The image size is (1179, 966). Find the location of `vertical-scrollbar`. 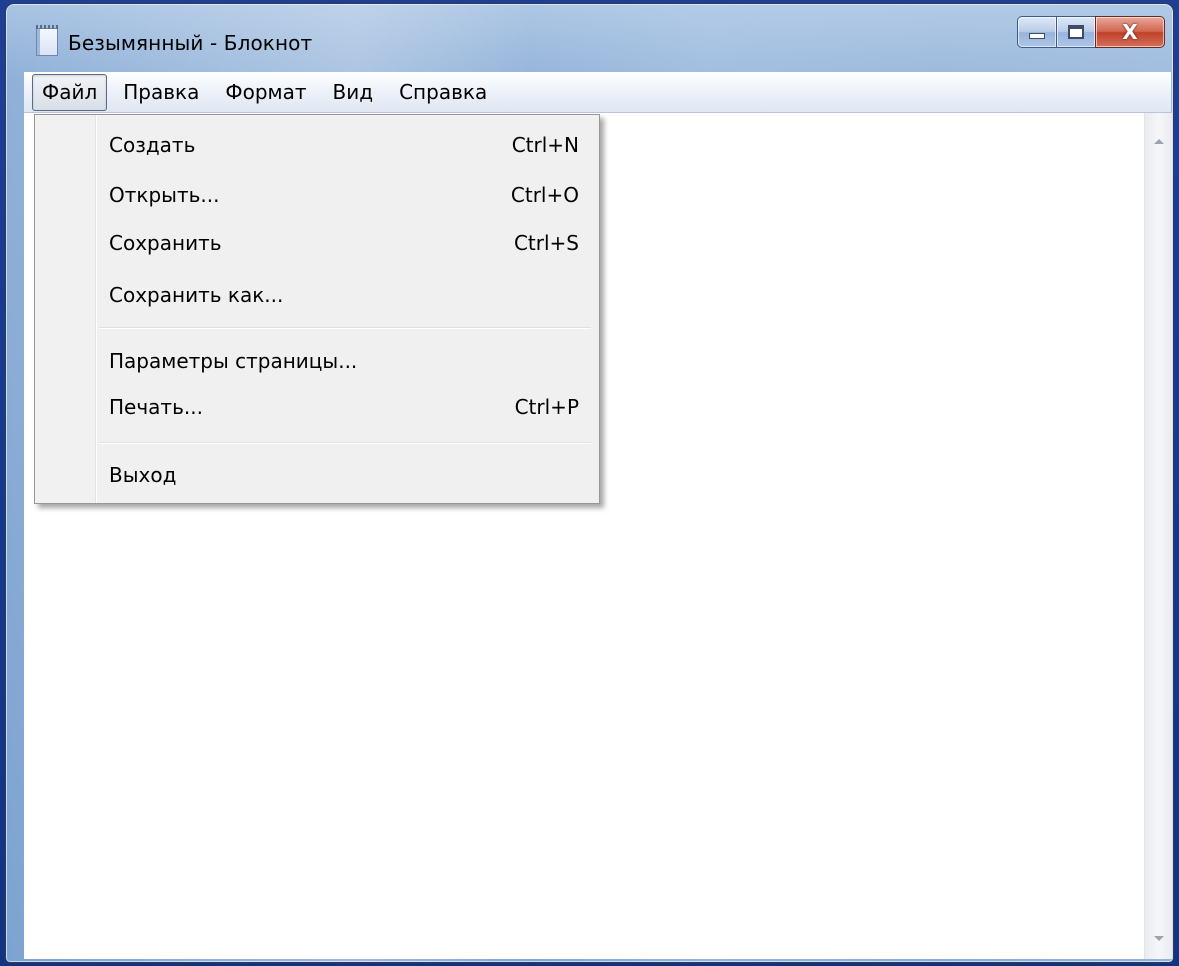

vertical-scrollbar is located at coordinates (1158, 536).